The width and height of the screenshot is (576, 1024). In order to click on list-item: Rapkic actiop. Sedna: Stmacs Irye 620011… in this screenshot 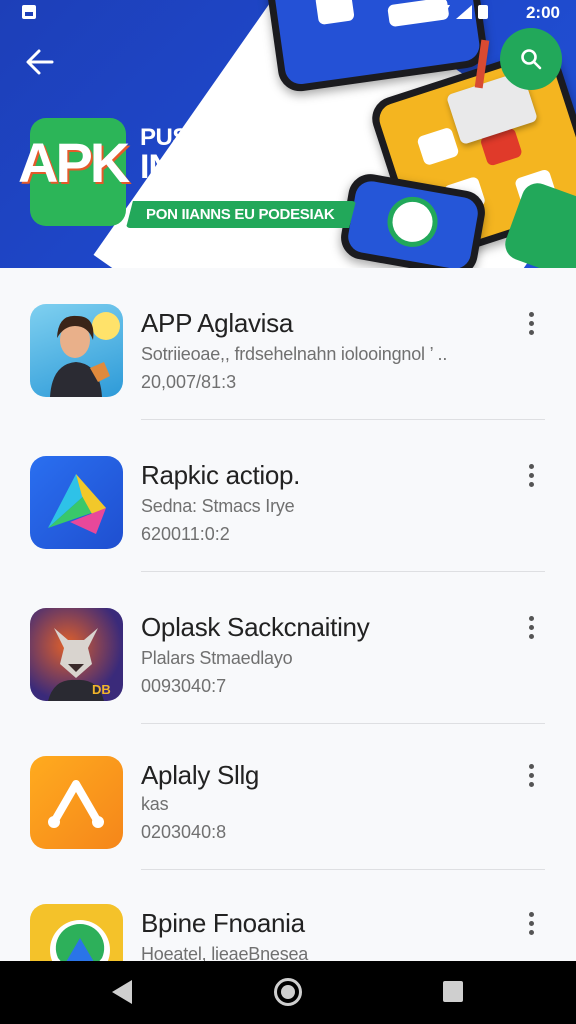, I will do `click(288, 496)`.